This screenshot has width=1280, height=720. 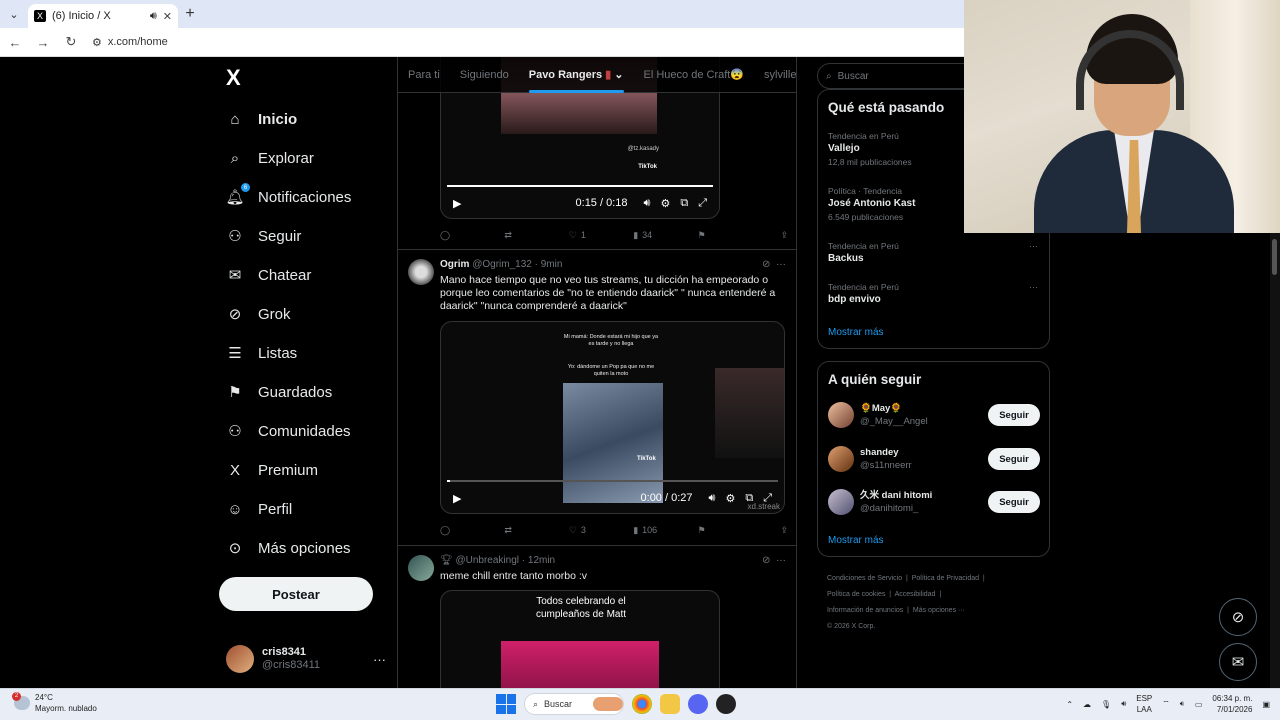 I want to click on footer-link: Accesibilidad, so click(x=915, y=594).